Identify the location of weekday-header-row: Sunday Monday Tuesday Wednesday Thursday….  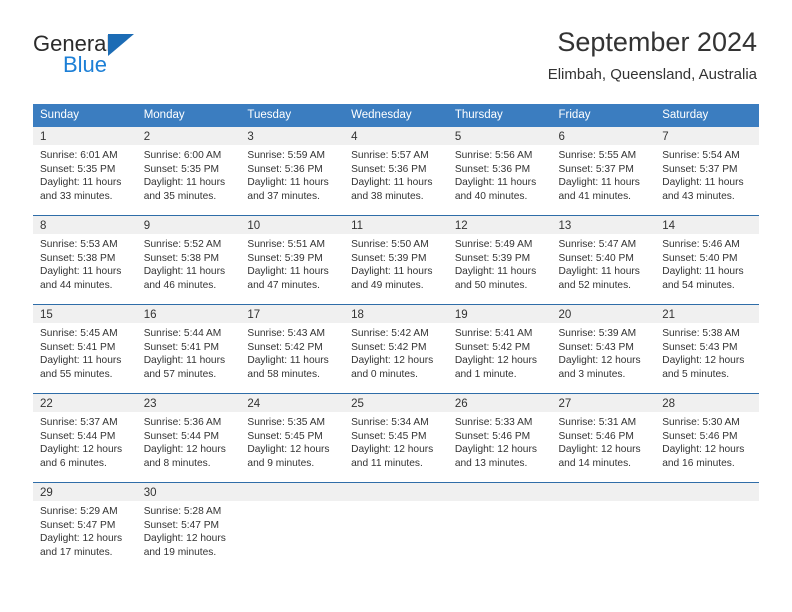
(396, 115).